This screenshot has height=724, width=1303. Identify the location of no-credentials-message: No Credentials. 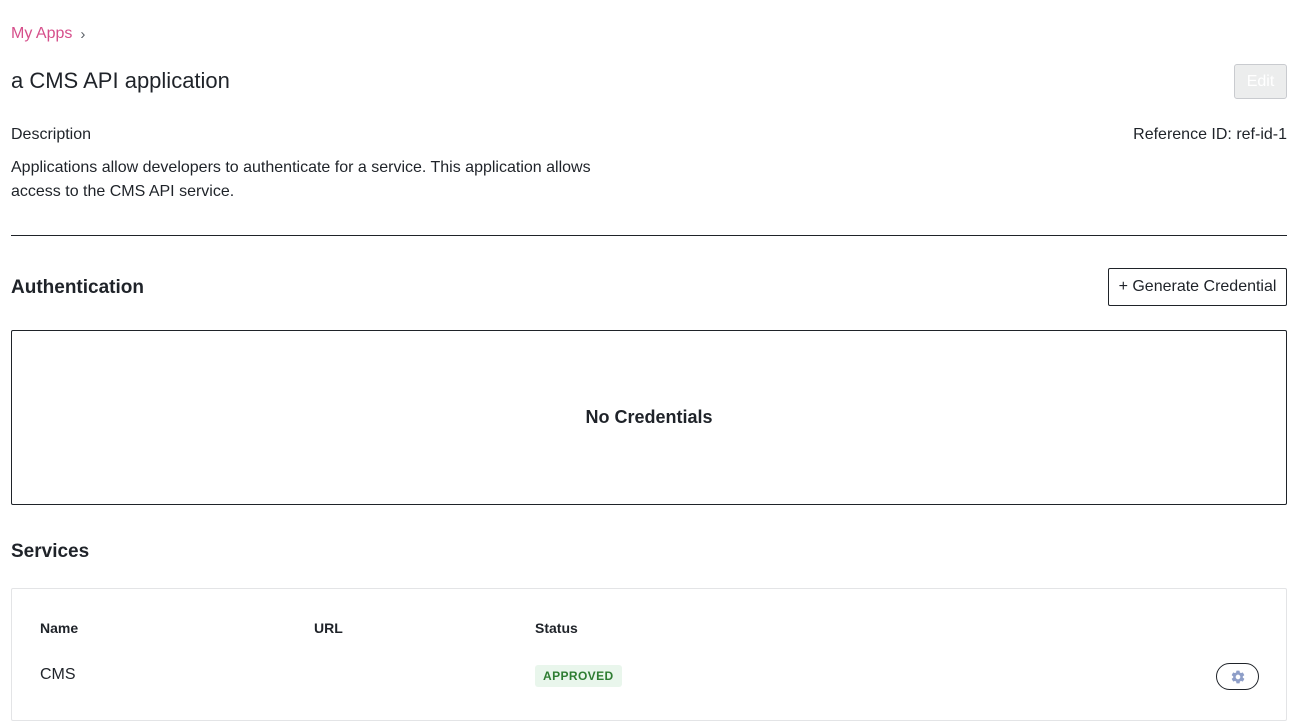
(649, 417).